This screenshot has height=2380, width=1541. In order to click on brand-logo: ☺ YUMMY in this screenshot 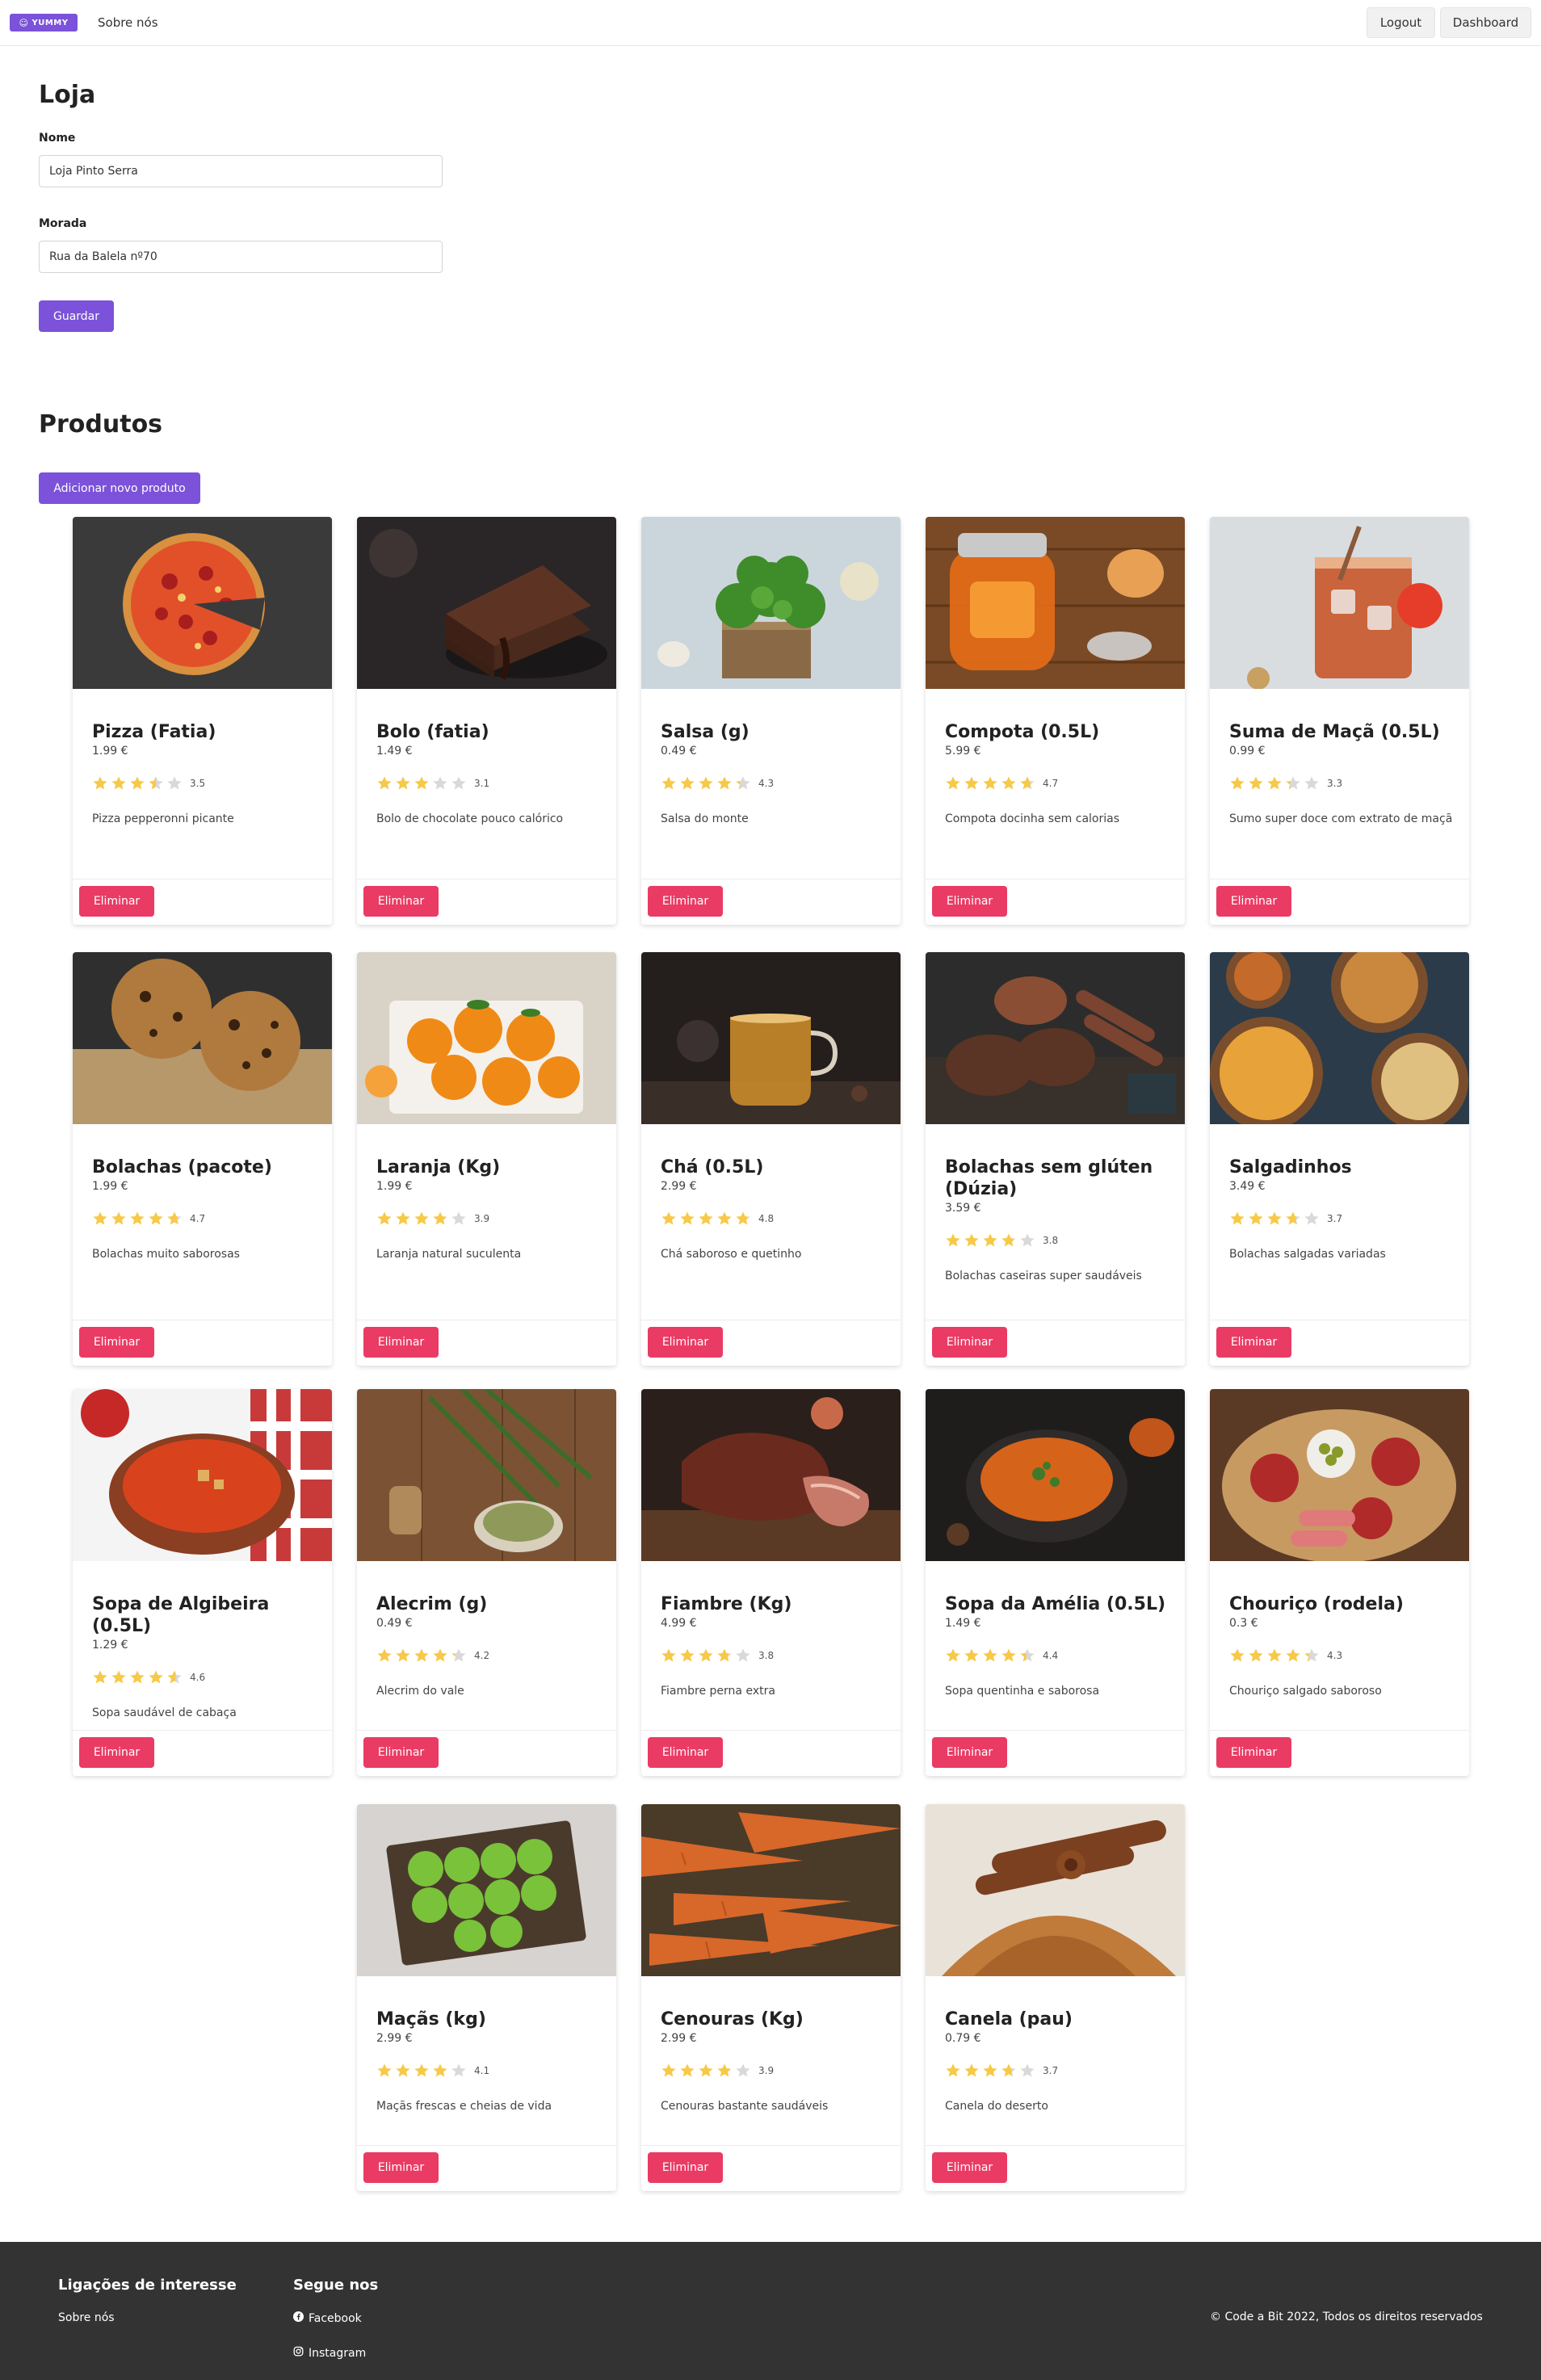, I will do `click(44, 22)`.